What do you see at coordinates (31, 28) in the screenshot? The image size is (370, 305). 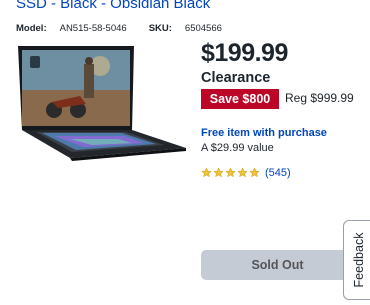 I see `model-label: Model:` at bounding box center [31, 28].